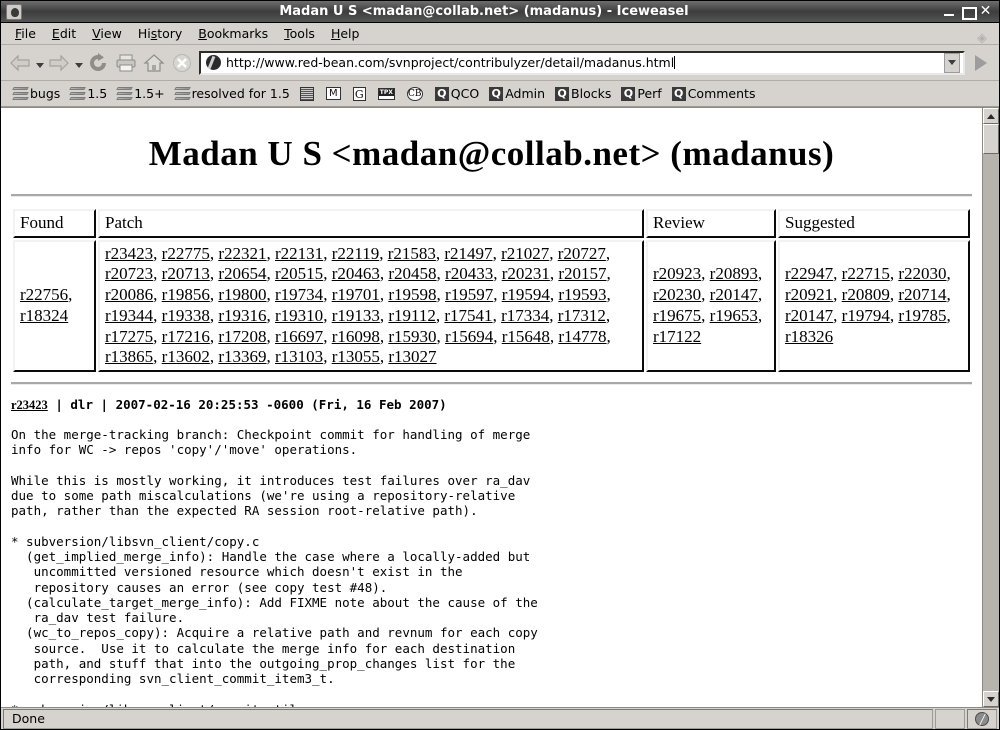  What do you see at coordinates (129, 273) in the screenshot?
I see `revision-link: r20723` at bounding box center [129, 273].